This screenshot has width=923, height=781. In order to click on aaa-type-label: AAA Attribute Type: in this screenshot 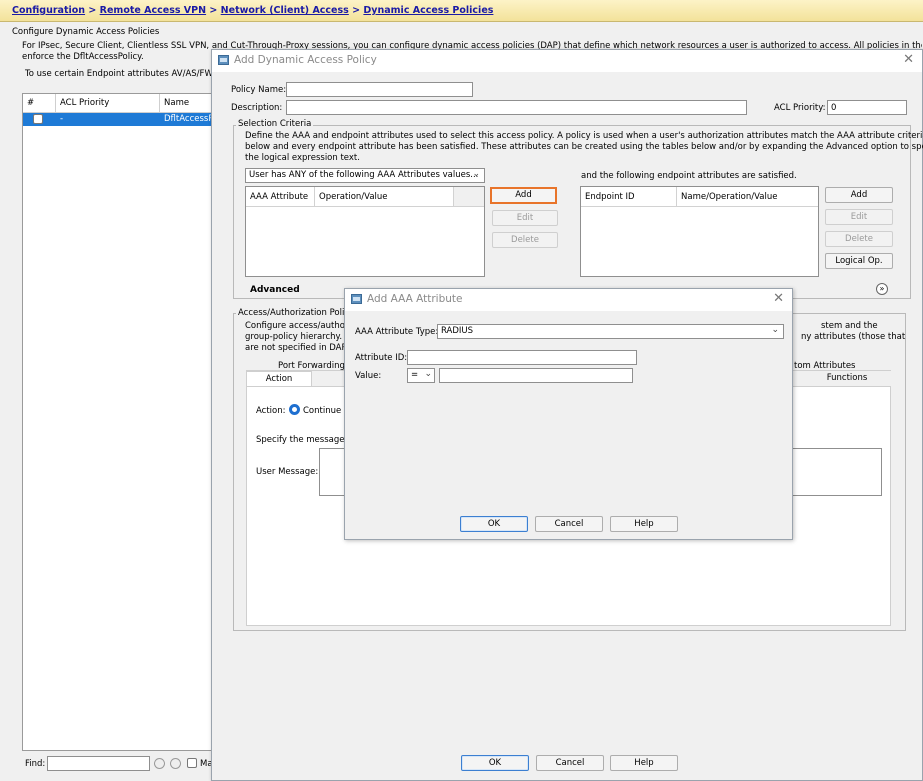, I will do `click(397, 332)`.